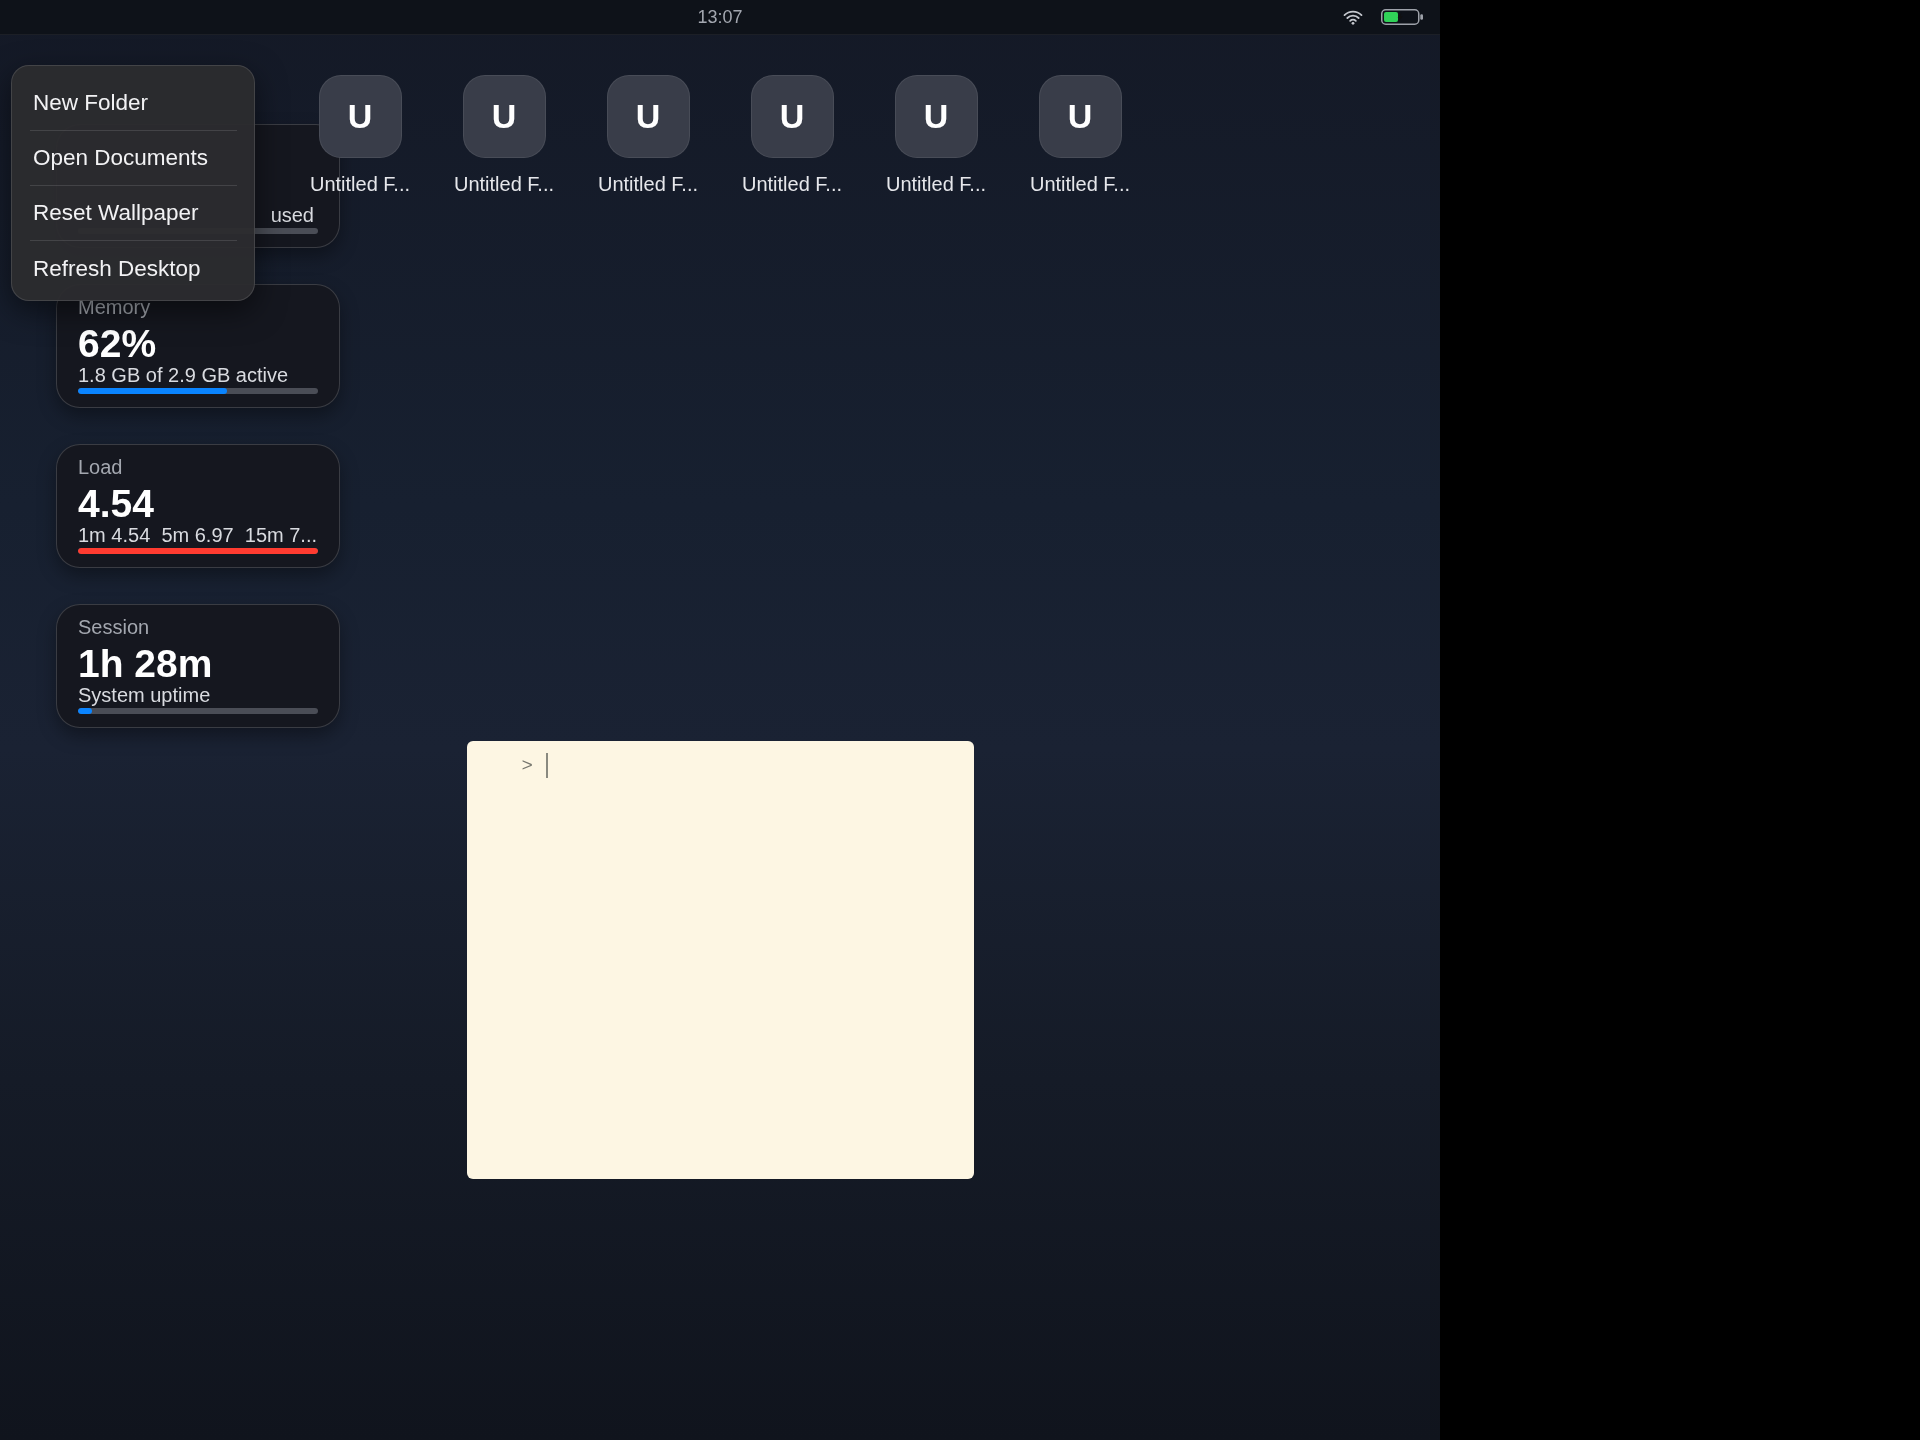  What do you see at coordinates (133, 103) in the screenshot?
I see `menu-item: New Folder` at bounding box center [133, 103].